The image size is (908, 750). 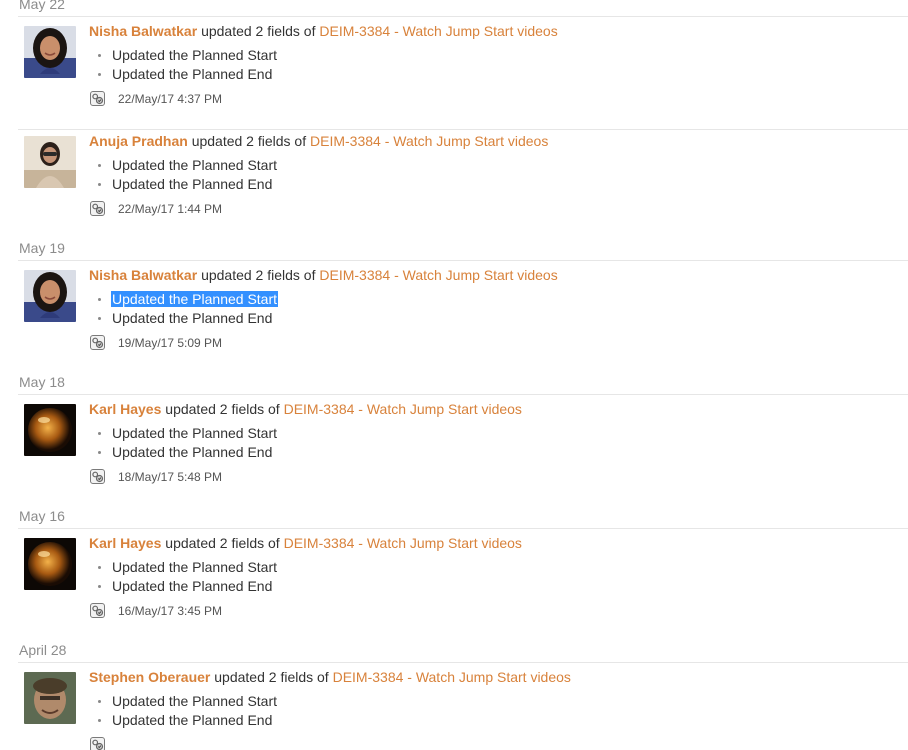 I want to click on date-group-header: May 19, so click(x=42, y=248).